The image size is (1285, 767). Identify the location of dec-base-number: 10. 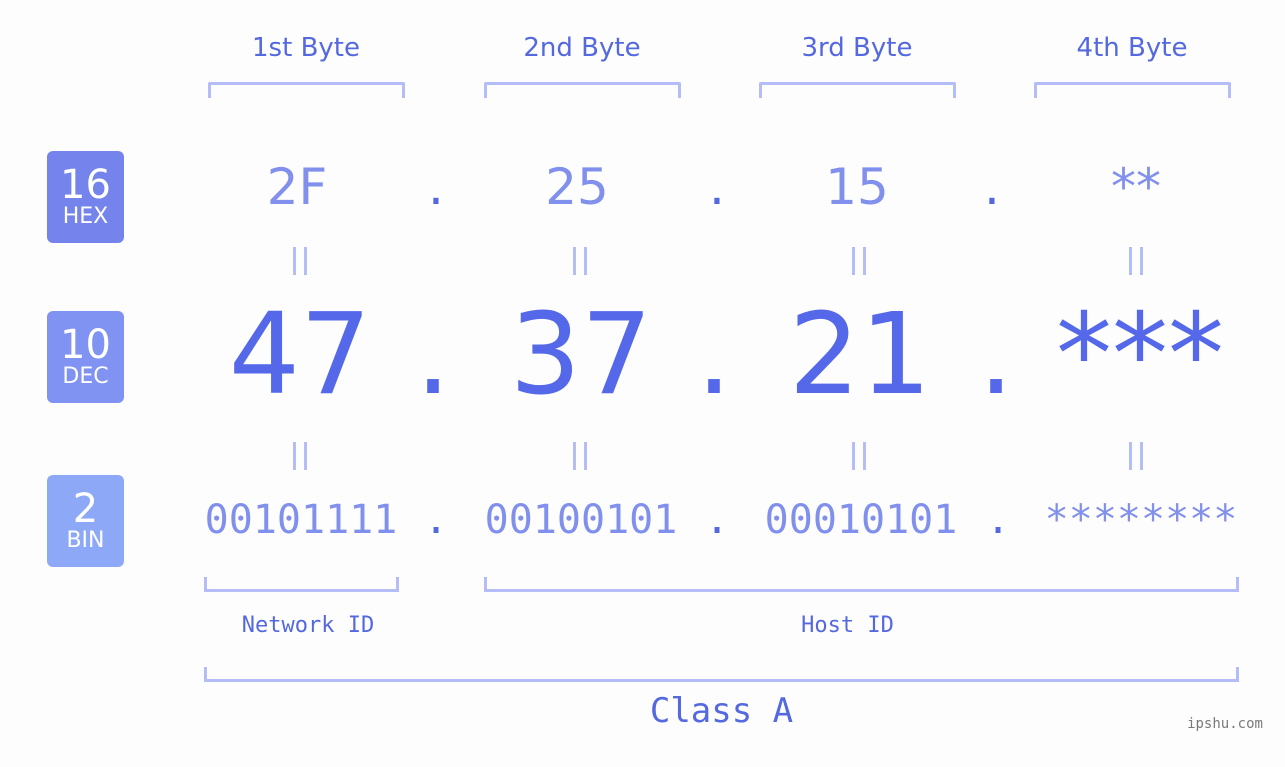
(85, 345).